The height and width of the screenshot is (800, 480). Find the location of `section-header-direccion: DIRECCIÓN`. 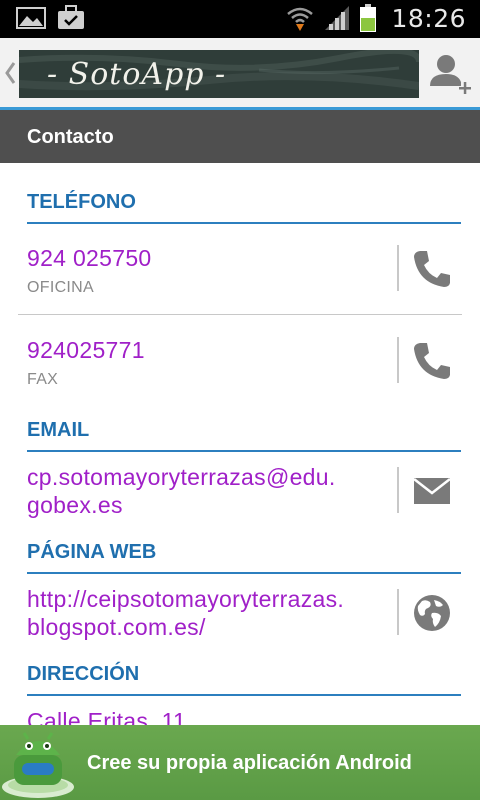

section-header-direccion: DIRECCIÓN is located at coordinates (244, 679).